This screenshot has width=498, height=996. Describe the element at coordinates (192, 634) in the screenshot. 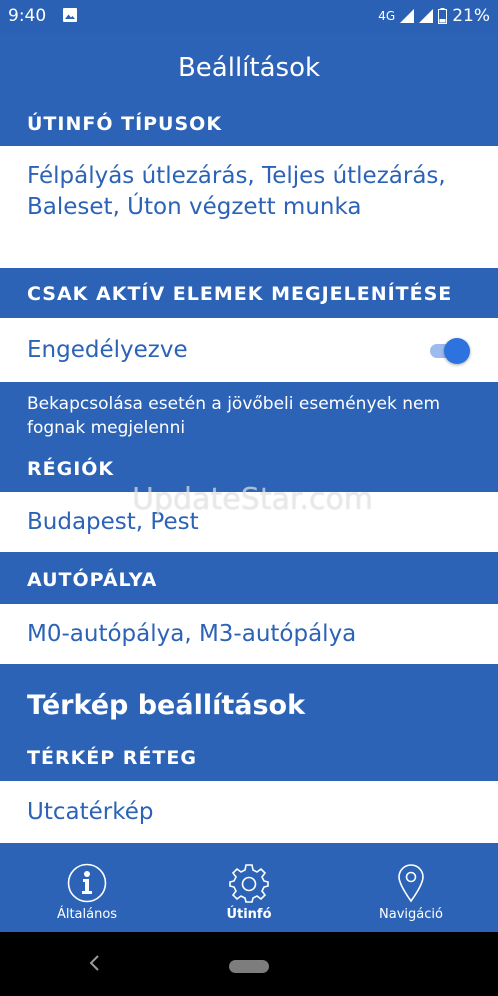

I see `motorway-value: M0-autópálya, M3-autópálya` at that location.